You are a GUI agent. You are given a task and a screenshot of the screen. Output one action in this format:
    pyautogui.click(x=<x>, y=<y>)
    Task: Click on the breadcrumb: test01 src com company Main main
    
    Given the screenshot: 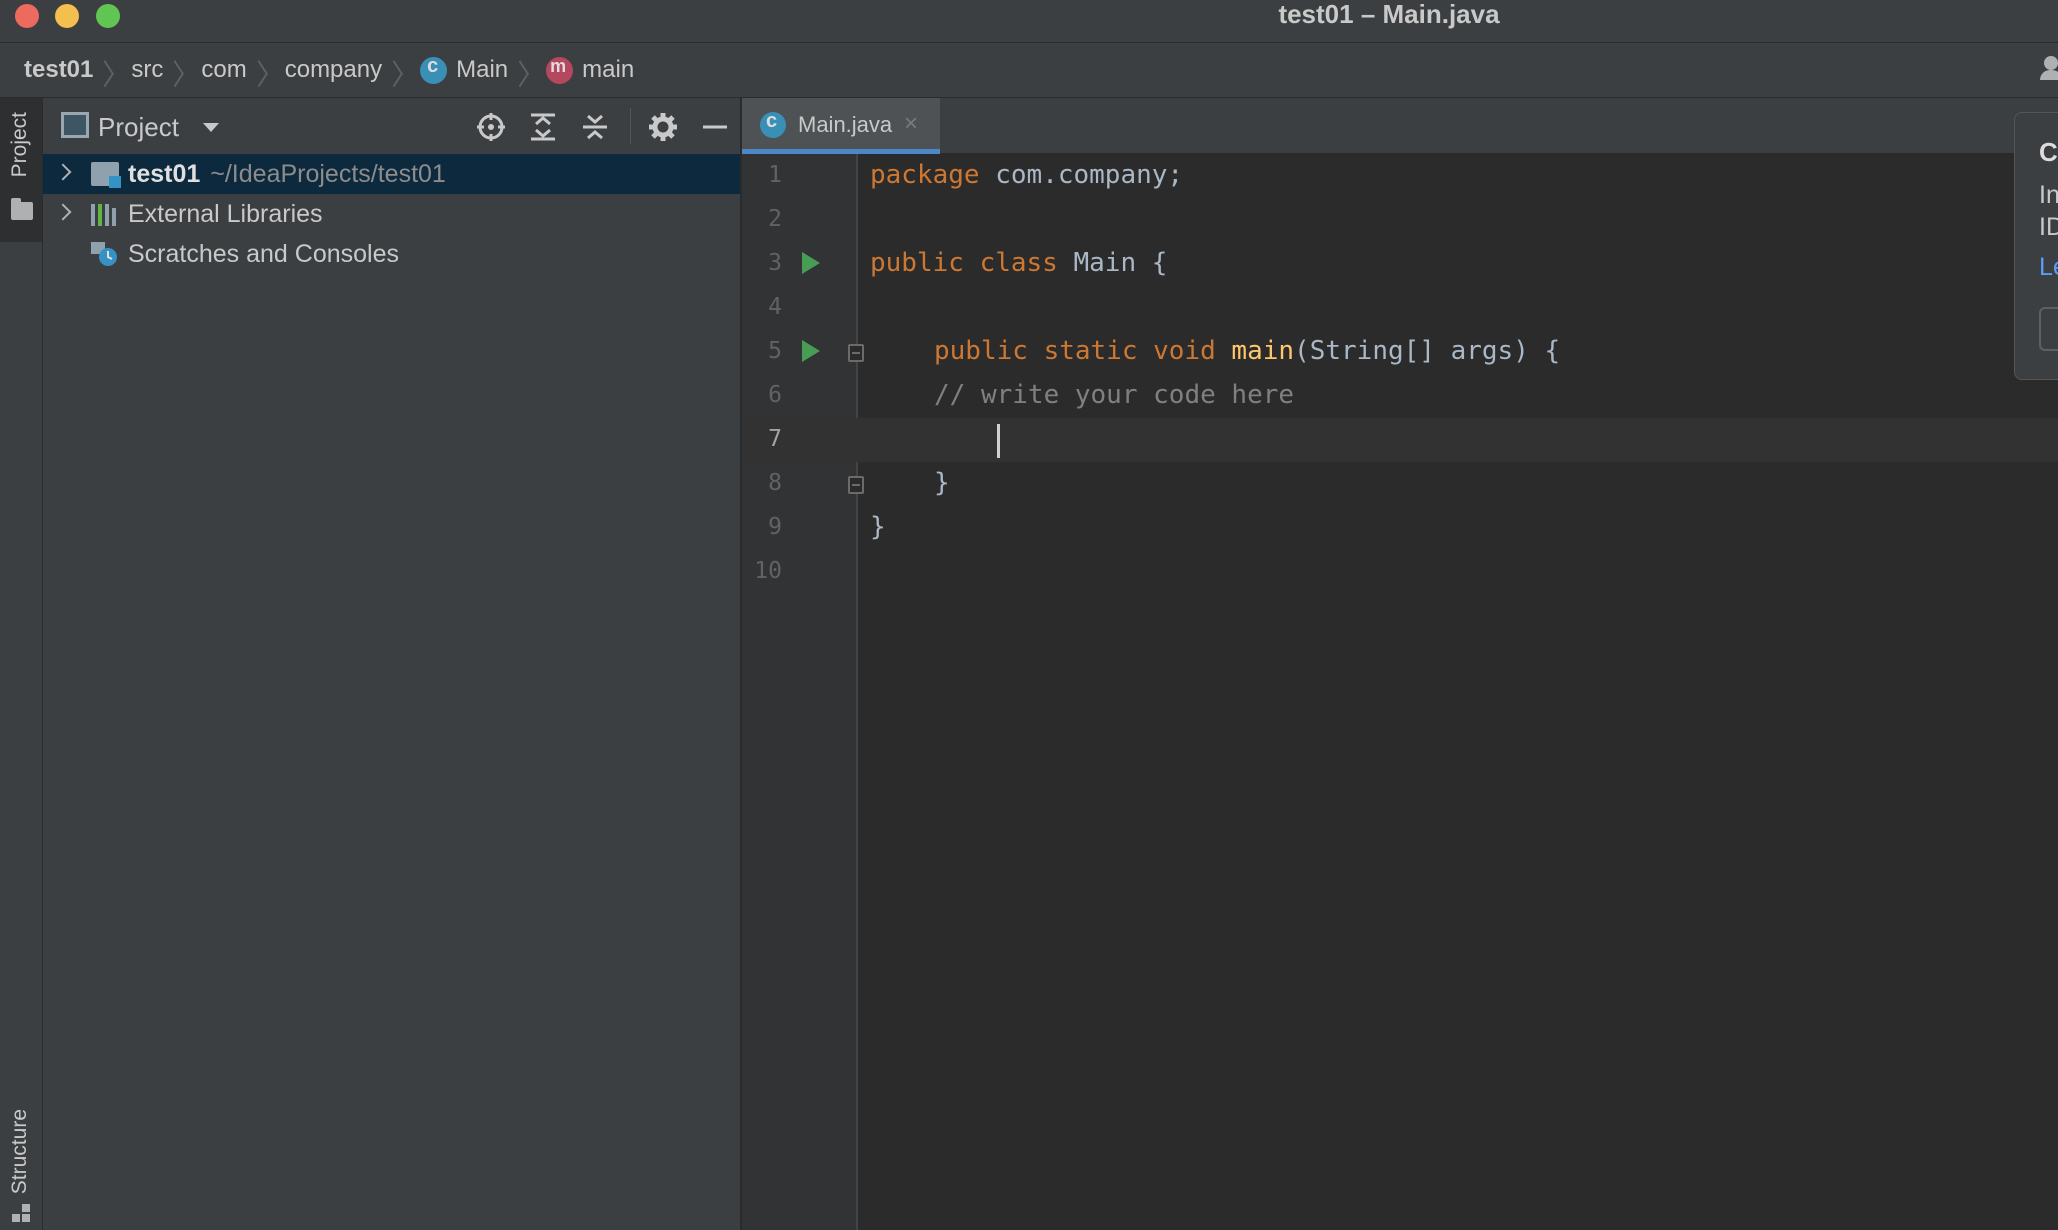 What is the action you would take?
    pyautogui.click(x=1029, y=70)
    